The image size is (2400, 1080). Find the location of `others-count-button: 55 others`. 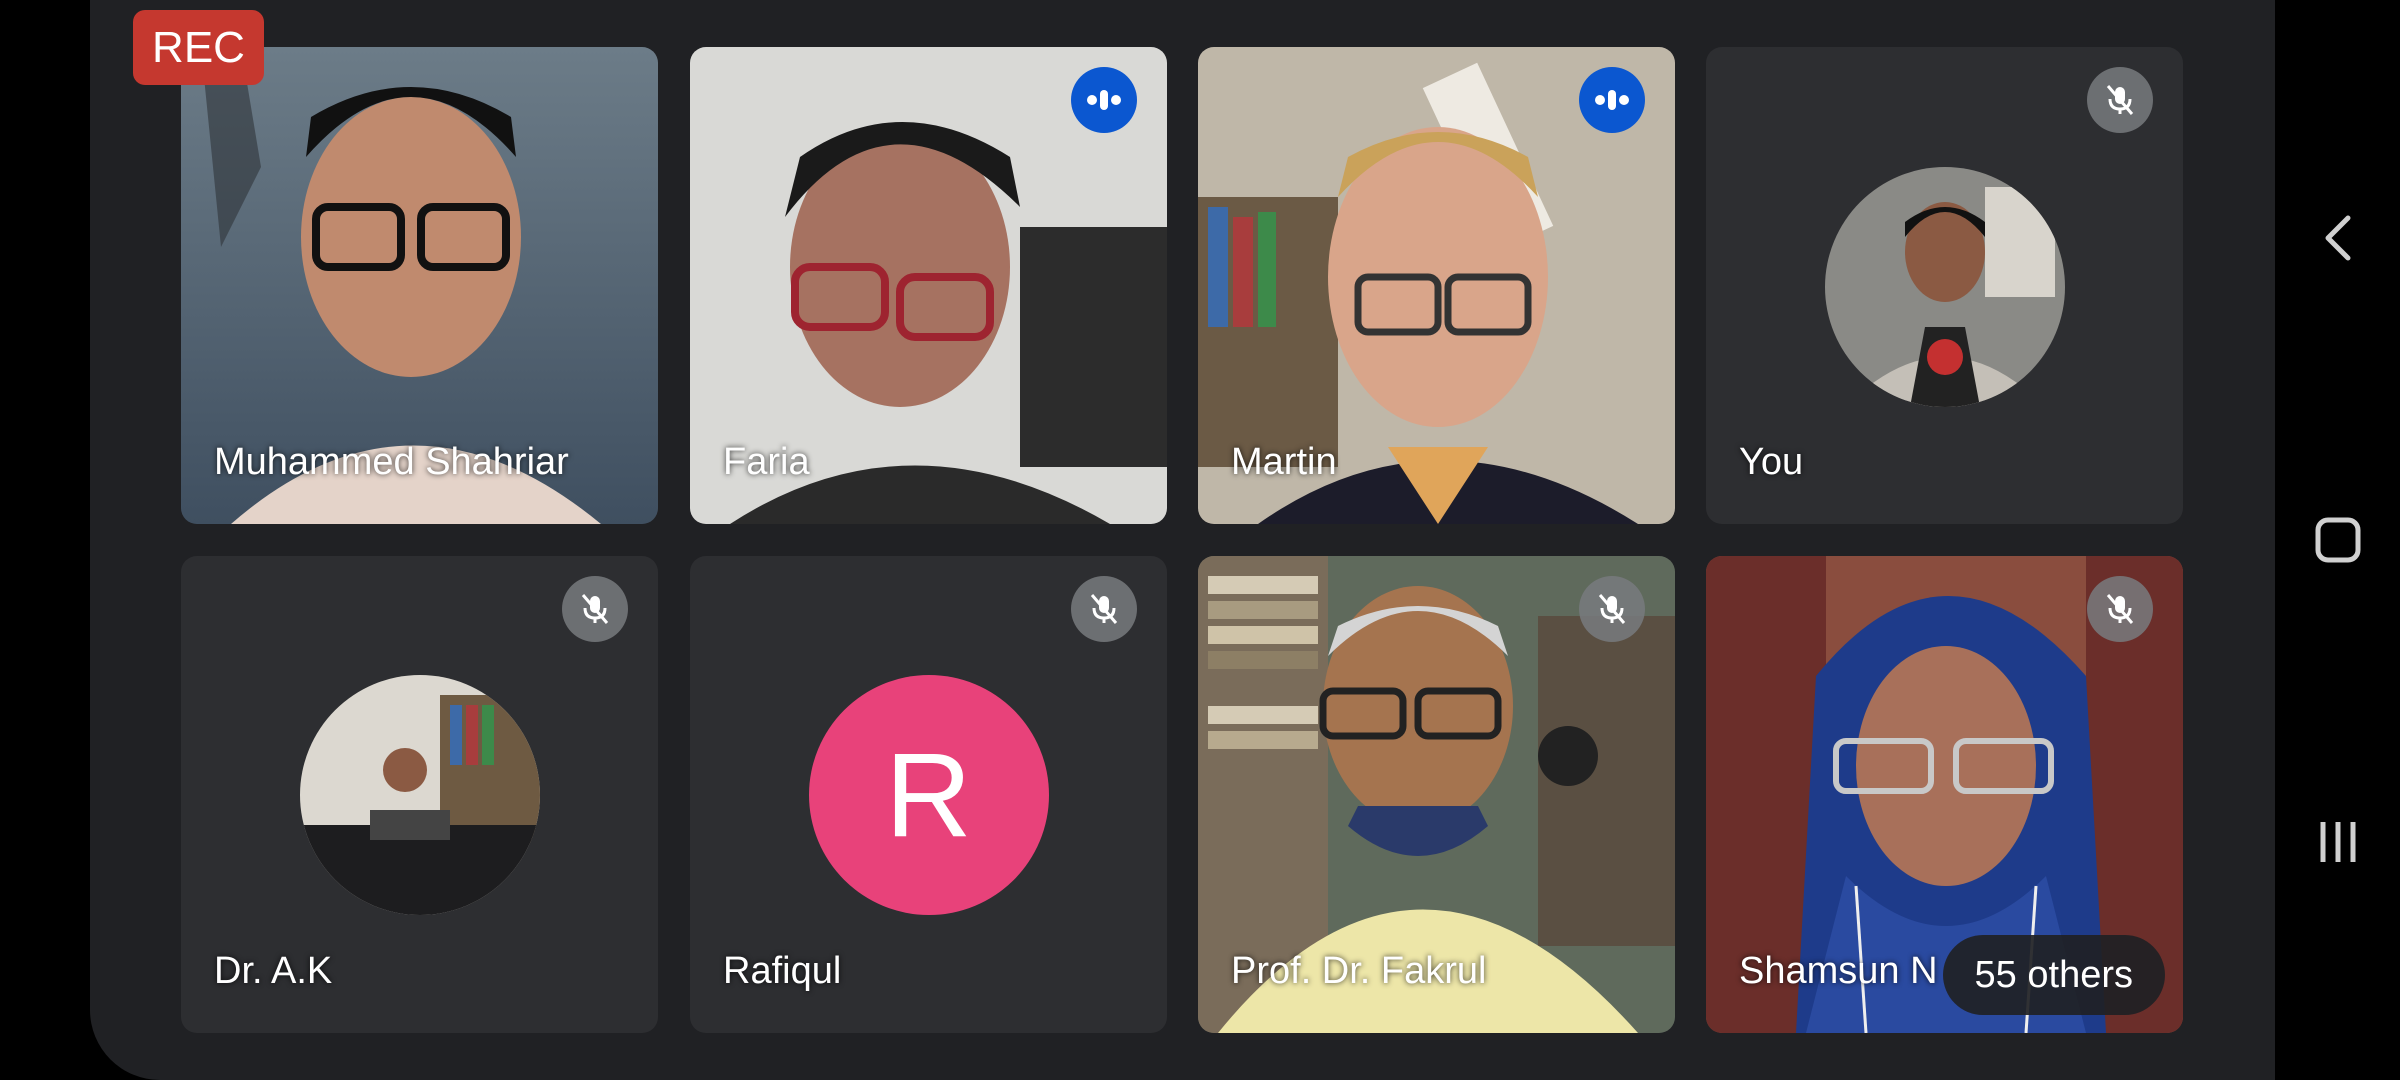

others-count-button: 55 others is located at coordinates (2053, 975).